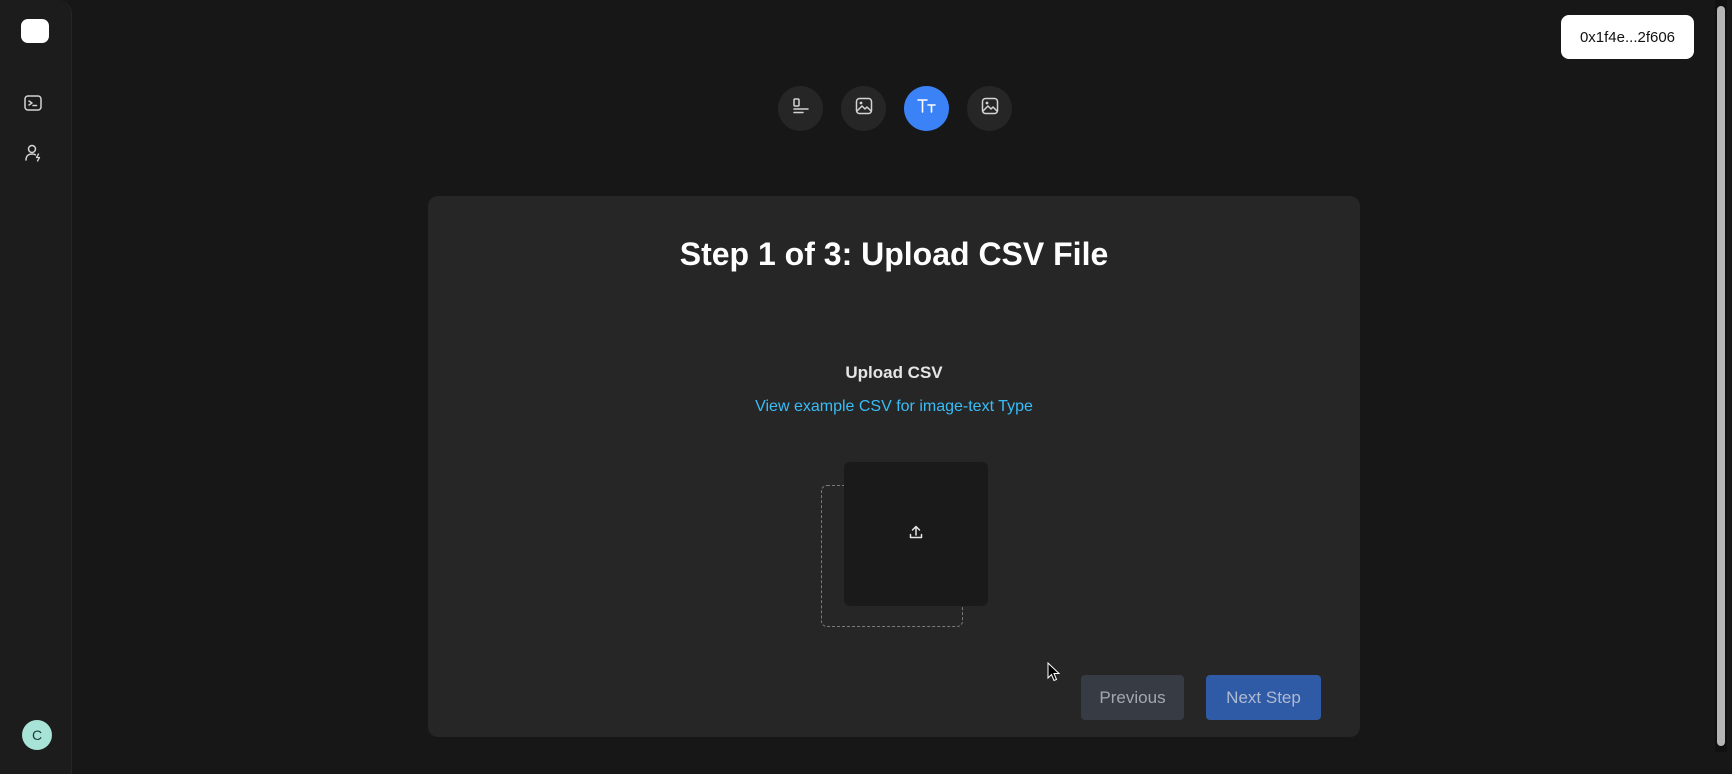  I want to click on type-selector, so click(895, 108).